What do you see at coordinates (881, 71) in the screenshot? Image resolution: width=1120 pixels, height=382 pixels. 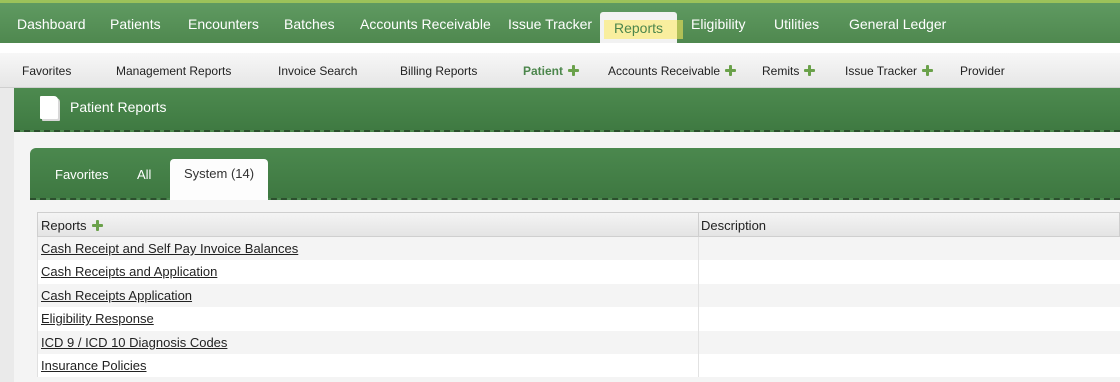 I see `subnav-item-issue-tracker-label: Issue Tracker` at bounding box center [881, 71].